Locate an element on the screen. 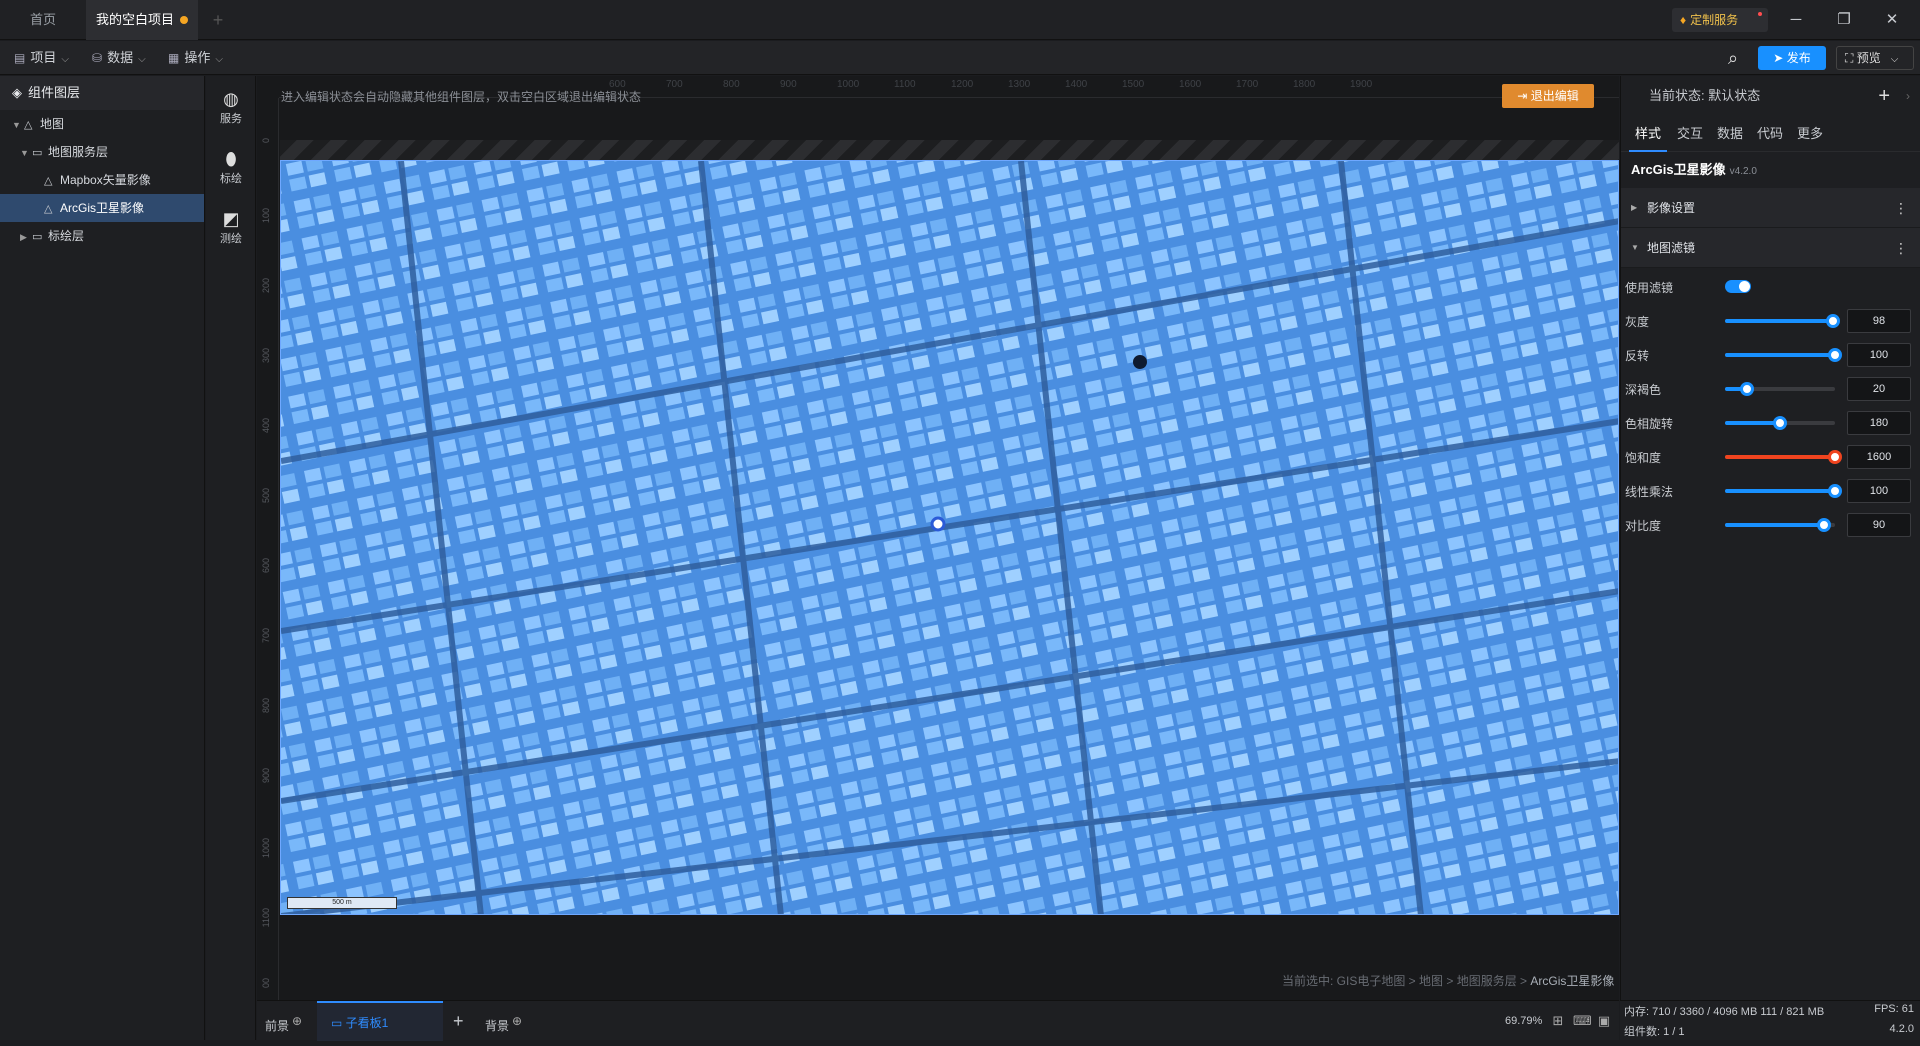 The image size is (1920, 1046). menu-project-label: 项目 is located at coordinates (43, 57).